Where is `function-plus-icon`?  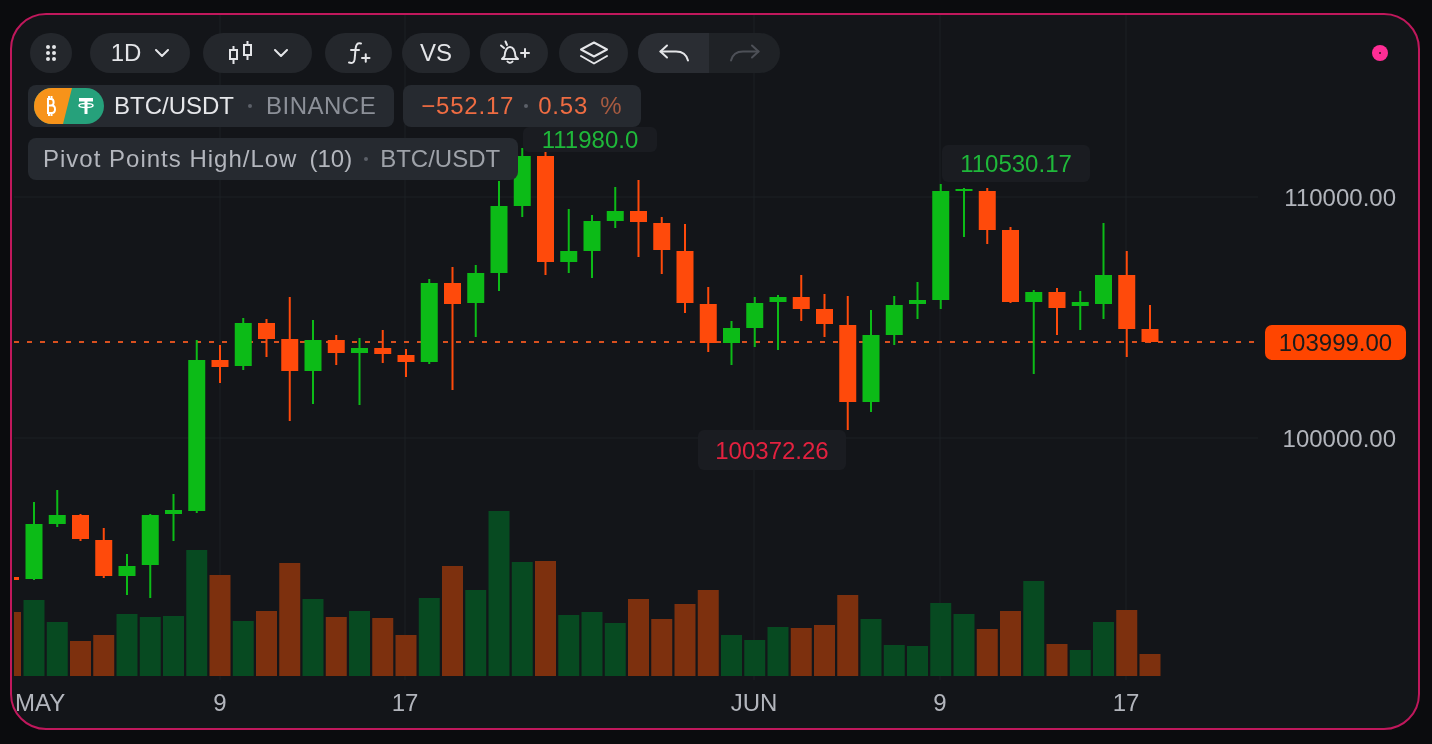 function-plus-icon is located at coordinates (358, 53).